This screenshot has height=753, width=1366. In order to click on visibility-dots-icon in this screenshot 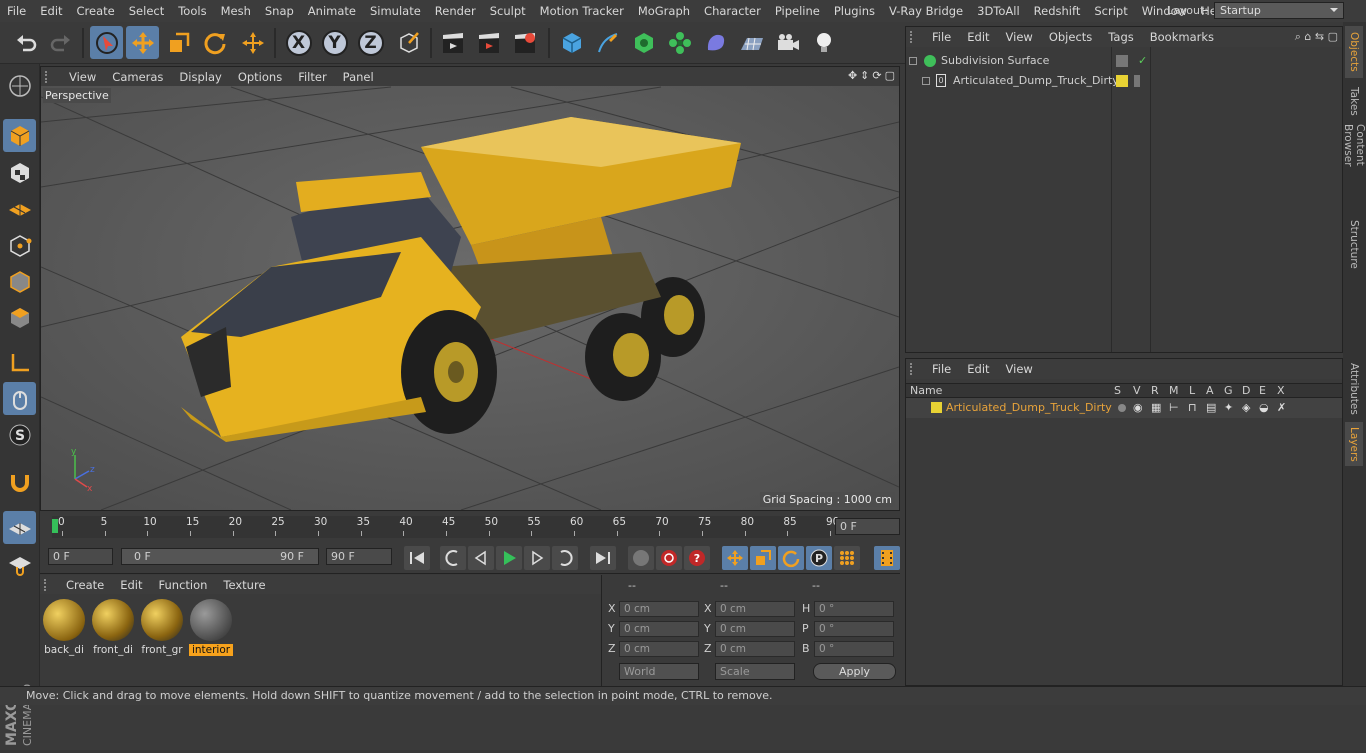, I will do `click(1122, 61)`.